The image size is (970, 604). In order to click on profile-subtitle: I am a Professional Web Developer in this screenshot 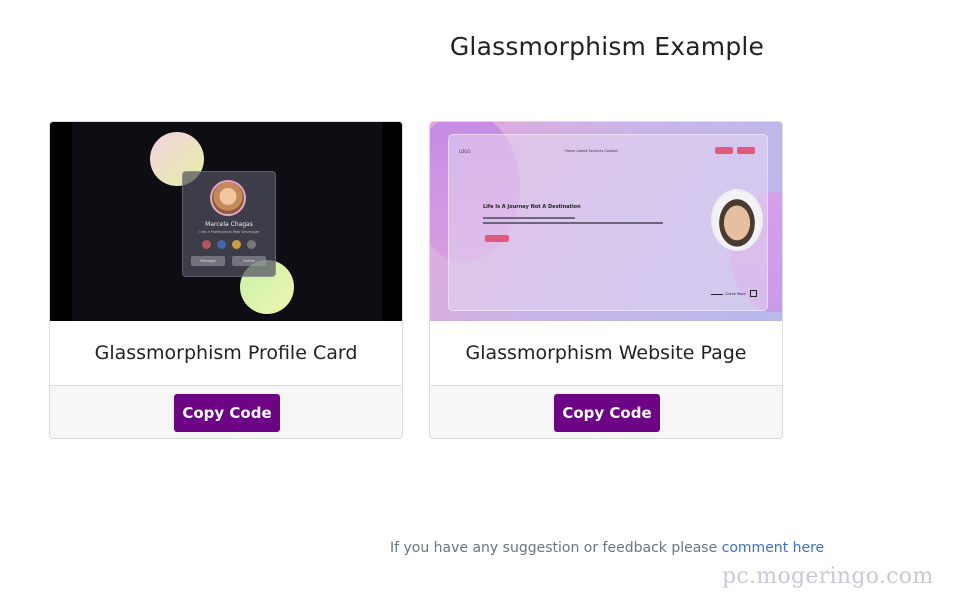, I will do `click(229, 232)`.